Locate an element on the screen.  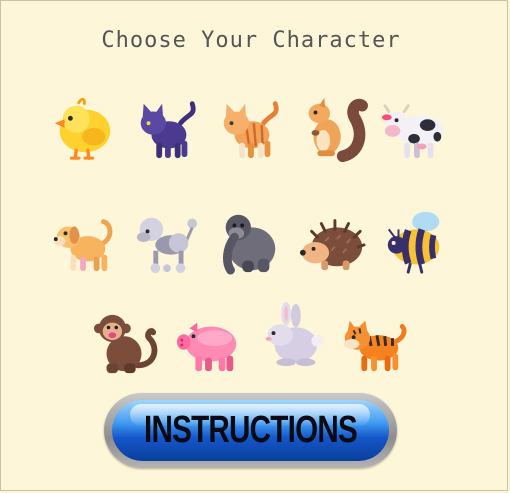
character-cat is located at coordinates (166, 128).